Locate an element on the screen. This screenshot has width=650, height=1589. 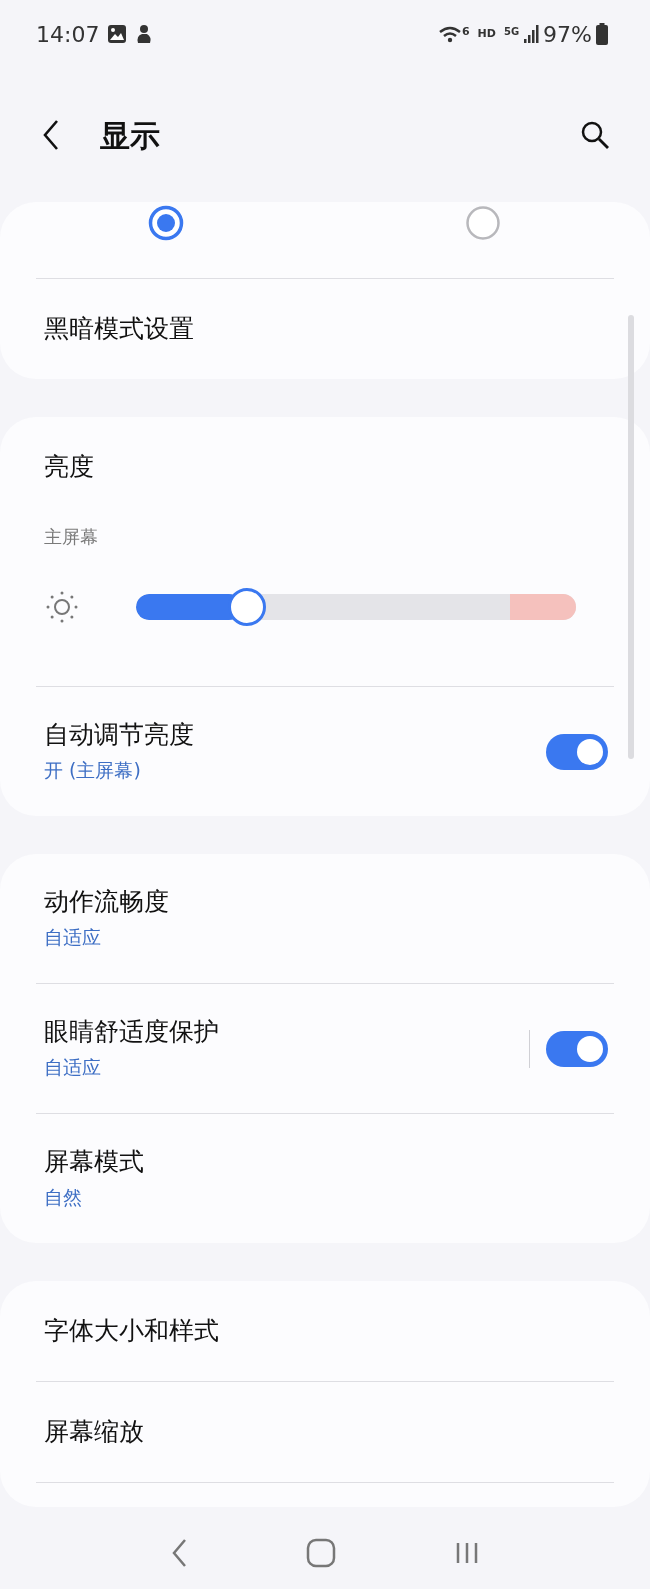
search-button is located at coordinates (595, 135).